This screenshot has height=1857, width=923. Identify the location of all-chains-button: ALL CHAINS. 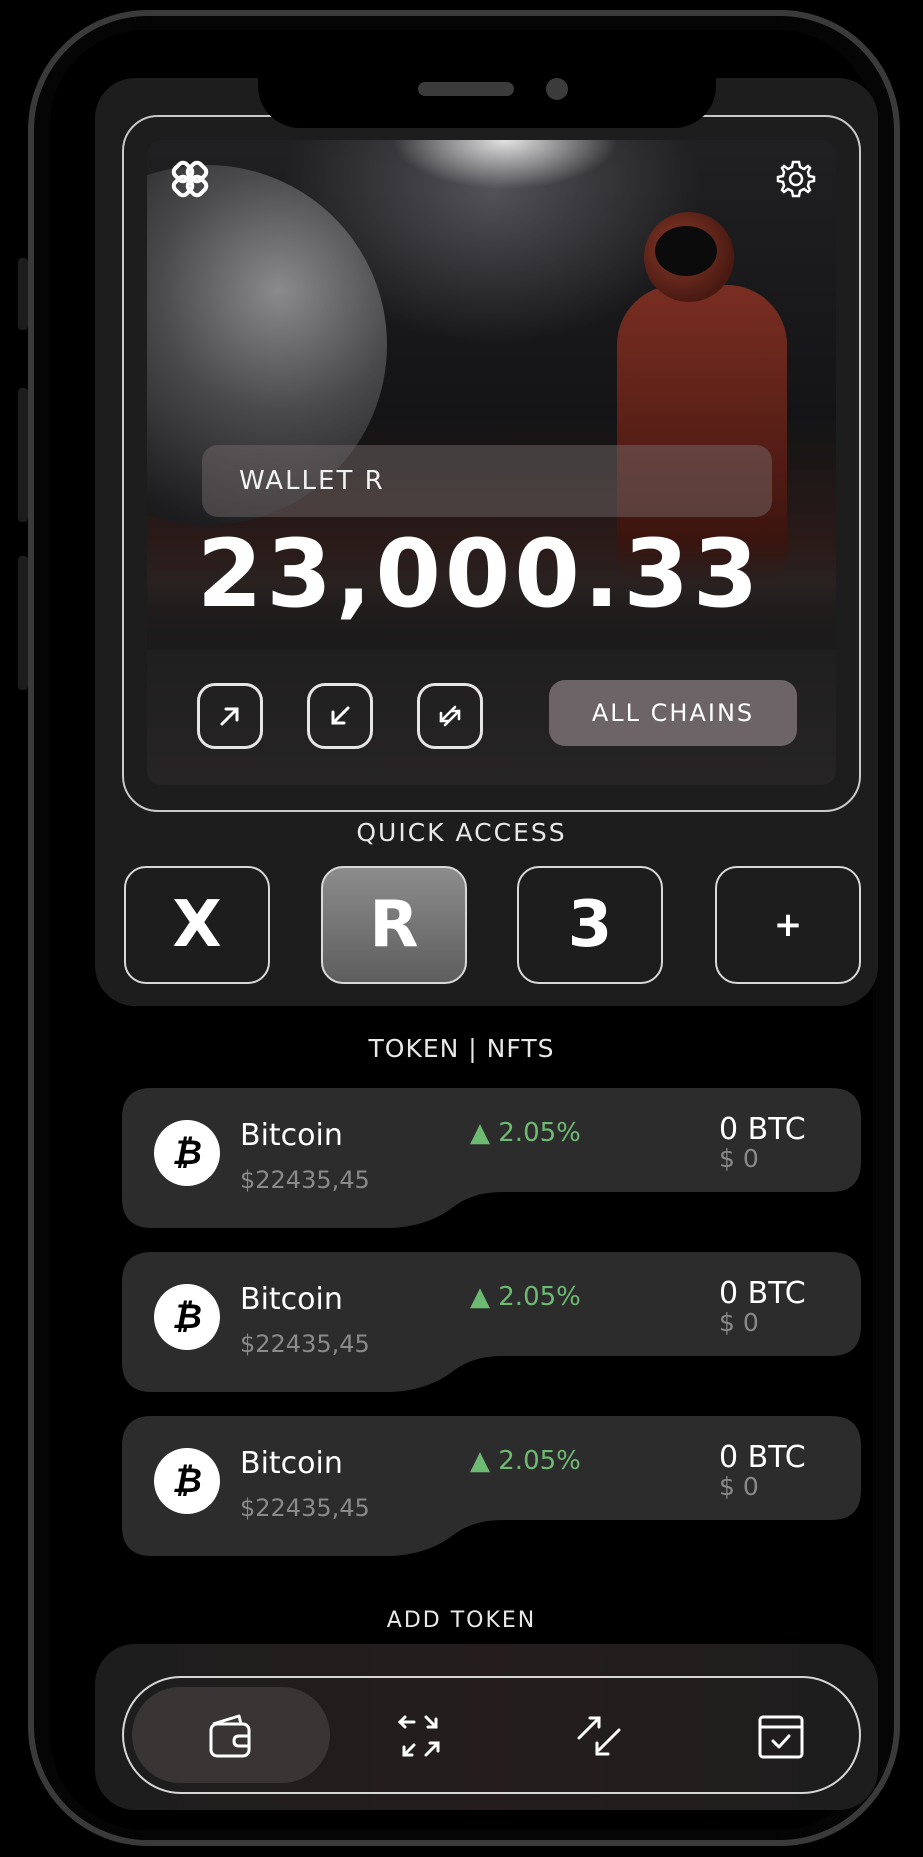
(673, 713).